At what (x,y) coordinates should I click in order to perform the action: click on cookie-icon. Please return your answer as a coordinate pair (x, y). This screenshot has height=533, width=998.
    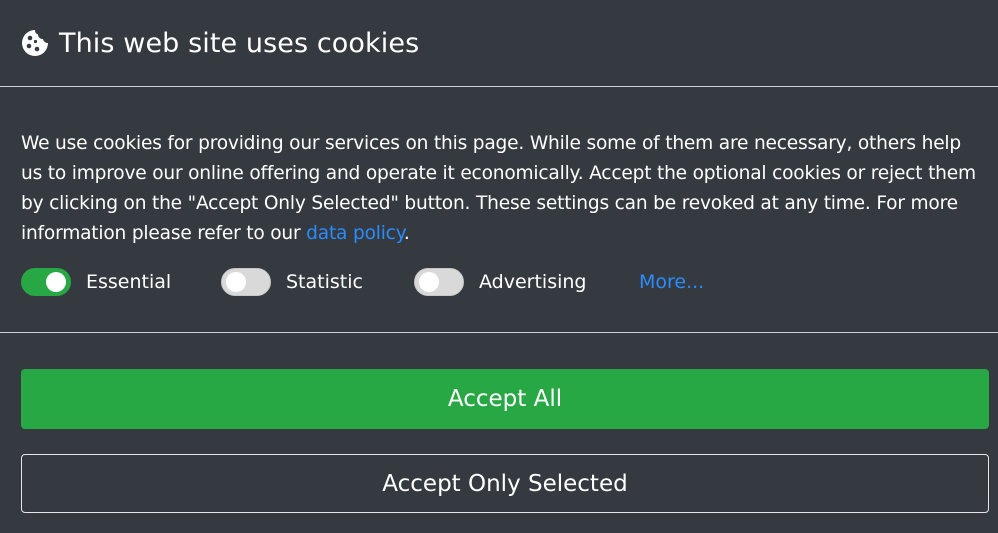
    Looking at the image, I should click on (35, 43).